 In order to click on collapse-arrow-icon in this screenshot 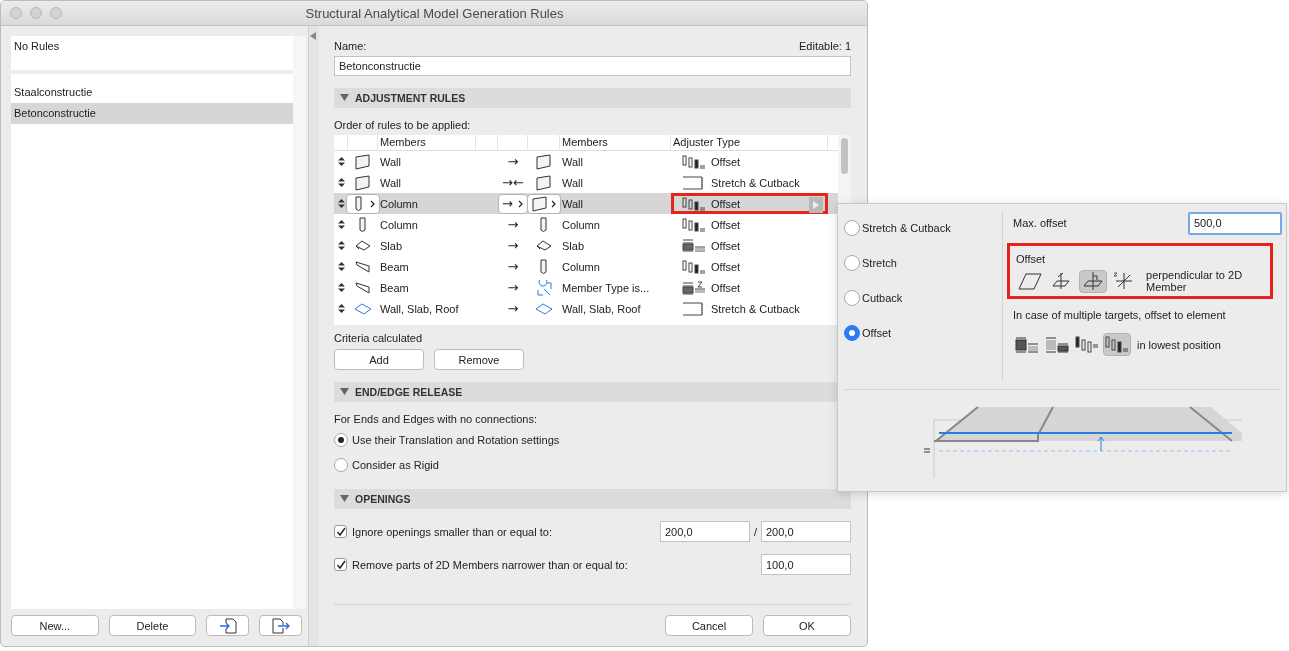, I will do `click(313, 36)`.